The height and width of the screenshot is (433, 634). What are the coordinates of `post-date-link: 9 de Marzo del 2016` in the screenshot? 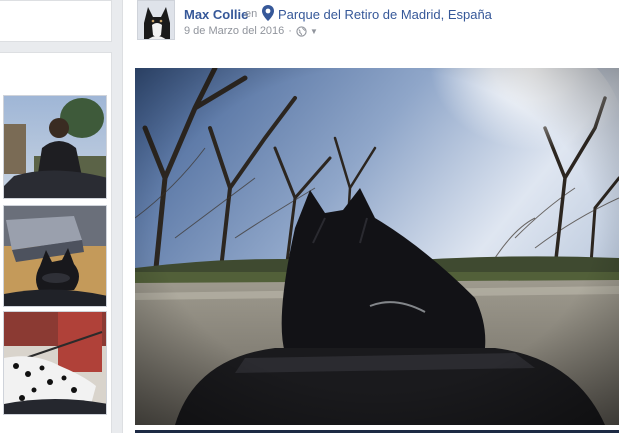 It's located at (234, 31).